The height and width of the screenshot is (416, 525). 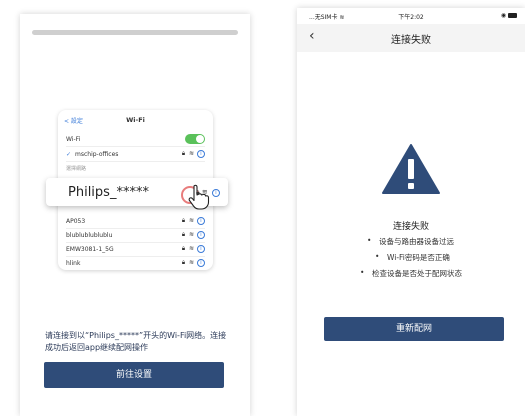 I want to click on network-row: blublublublublu 🔒︎ ≋ i, so click(x=135, y=235).